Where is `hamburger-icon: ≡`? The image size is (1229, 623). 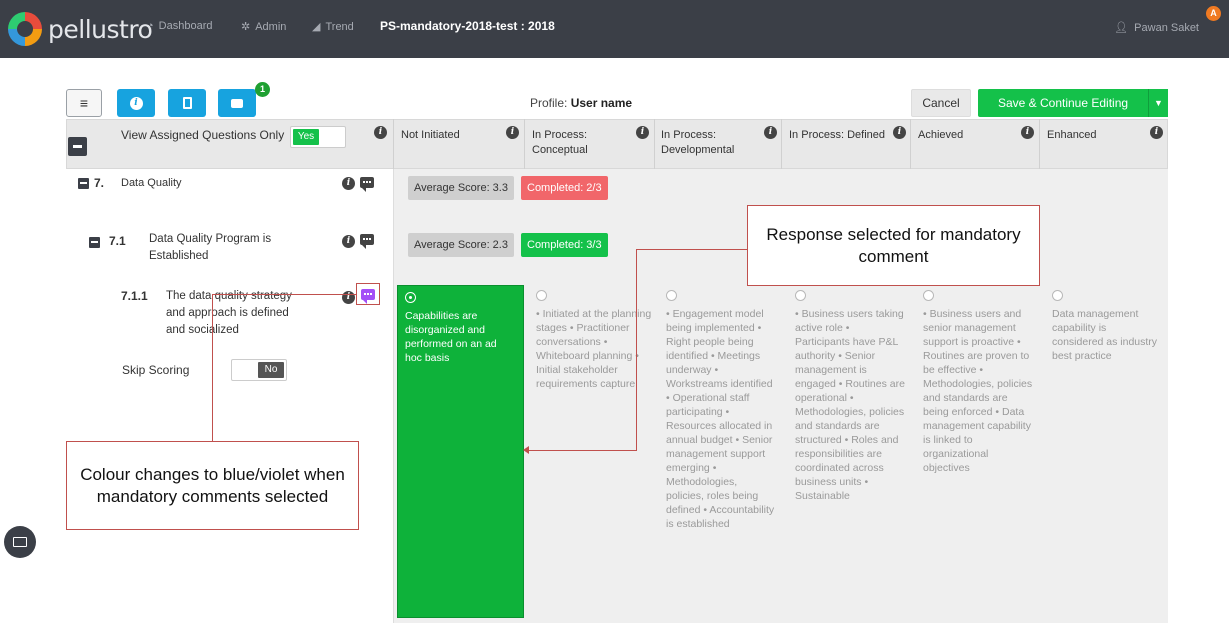 hamburger-icon: ≡ is located at coordinates (84, 103).